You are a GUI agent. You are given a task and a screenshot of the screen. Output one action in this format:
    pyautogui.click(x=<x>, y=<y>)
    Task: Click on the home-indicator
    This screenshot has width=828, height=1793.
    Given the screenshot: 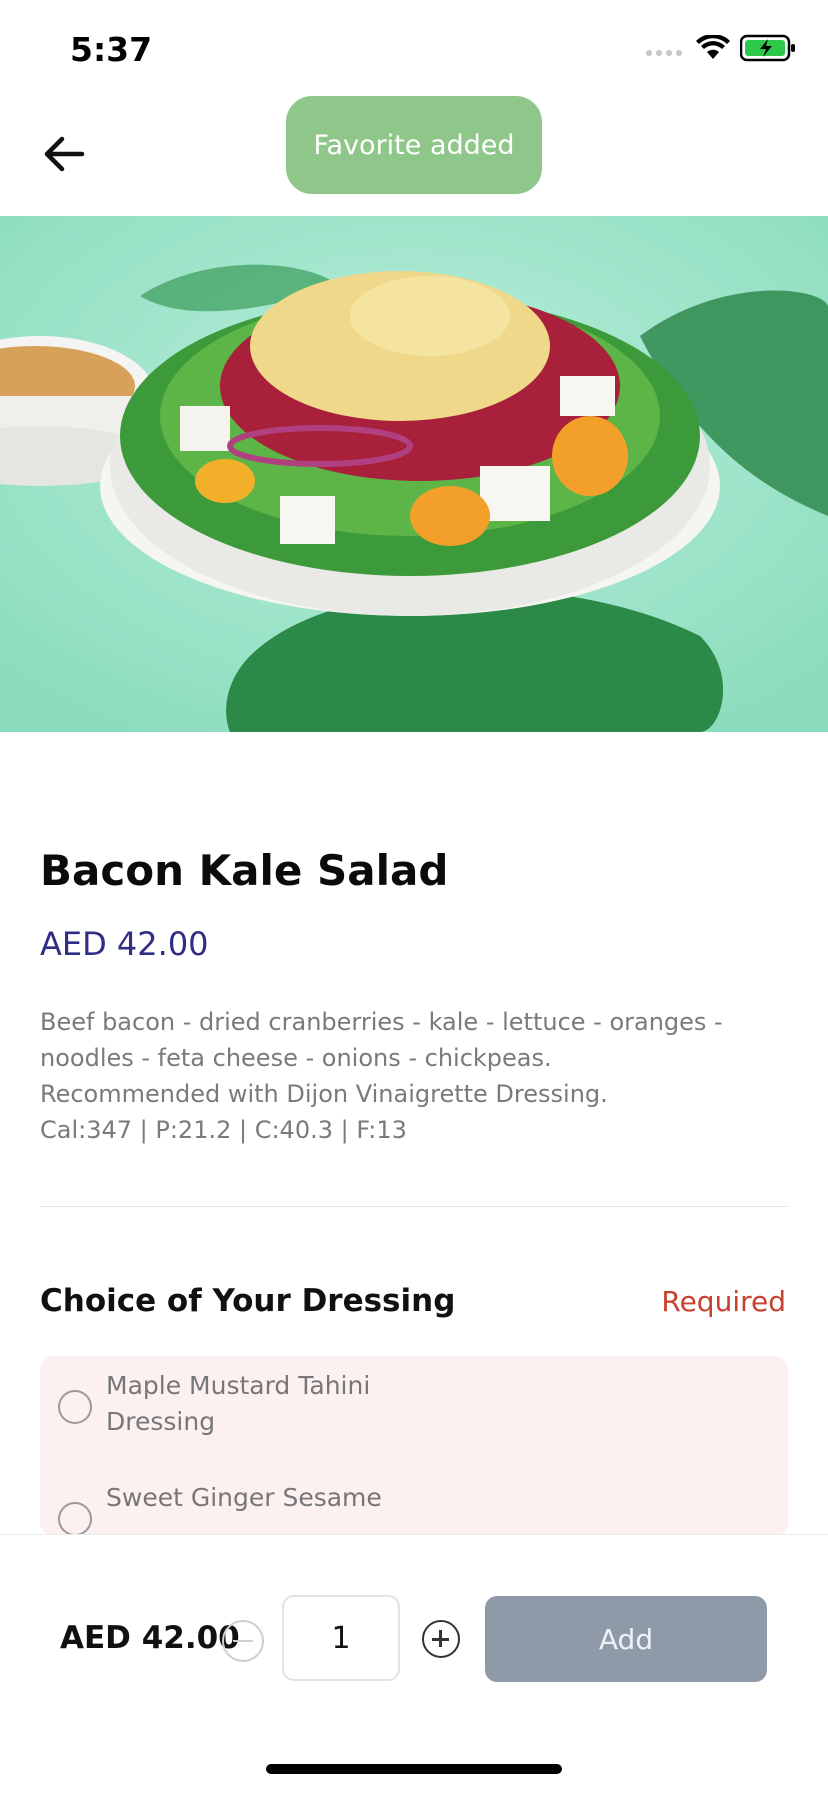 What is the action you would take?
    pyautogui.click(x=414, y=1769)
    